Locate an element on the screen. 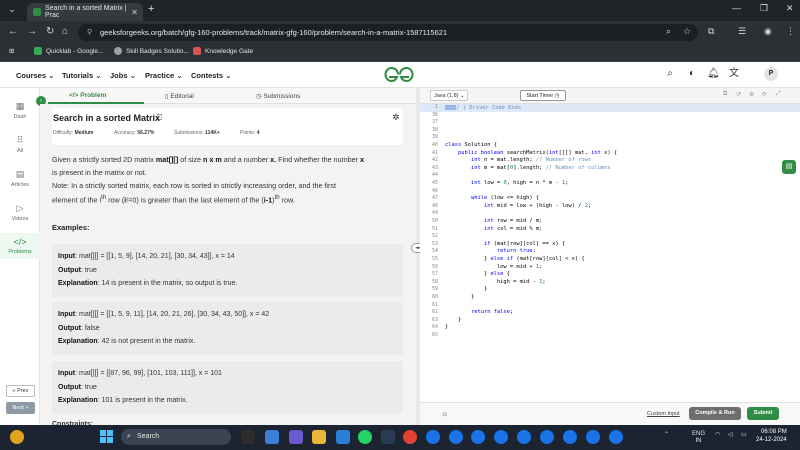 This screenshot has width=800, height=450. code-line: if (mat[row][col] == x) { is located at coordinates (524, 243).